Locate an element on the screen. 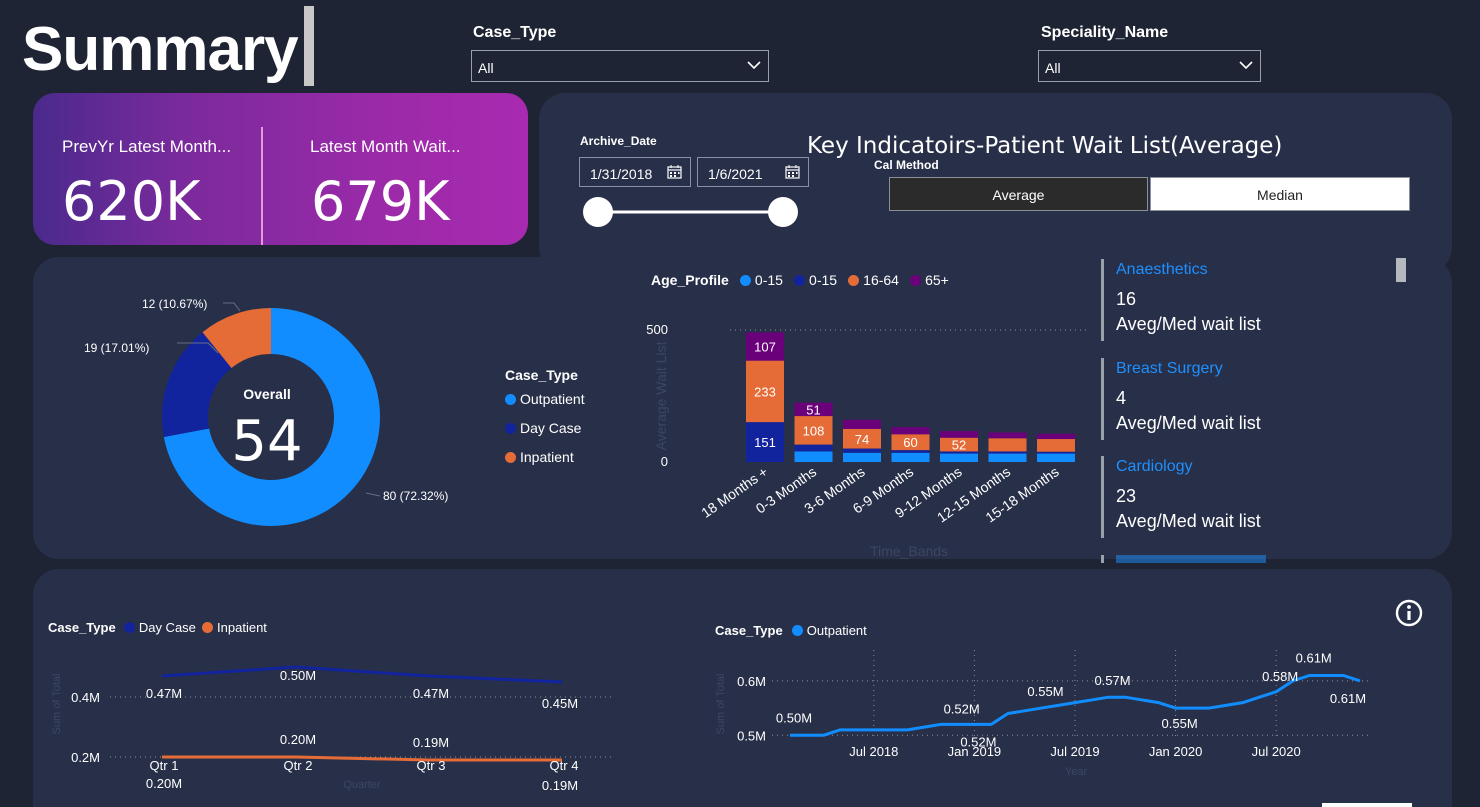  series-line-inpatient is located at coordinates (362, 758).